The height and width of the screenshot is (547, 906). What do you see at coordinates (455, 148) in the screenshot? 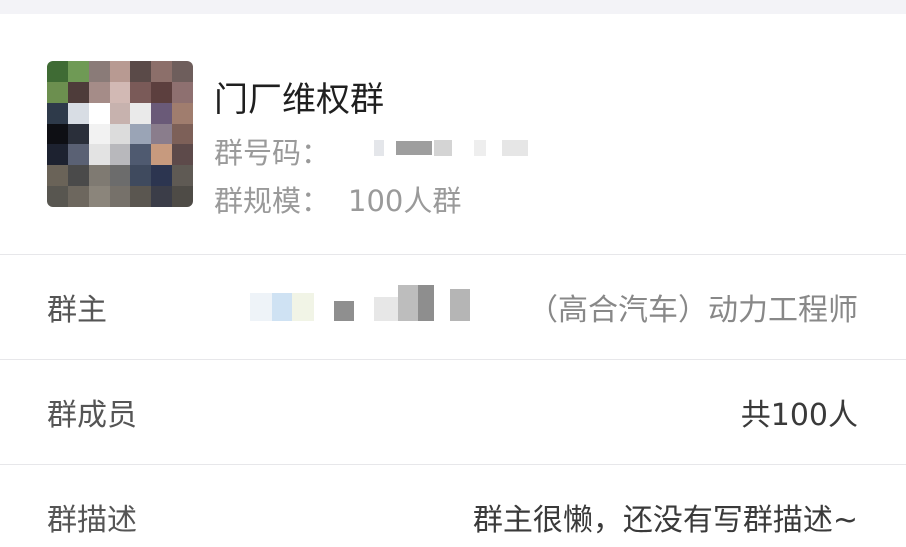
I see `group-id-redacted` at bounding box center [455, 148].